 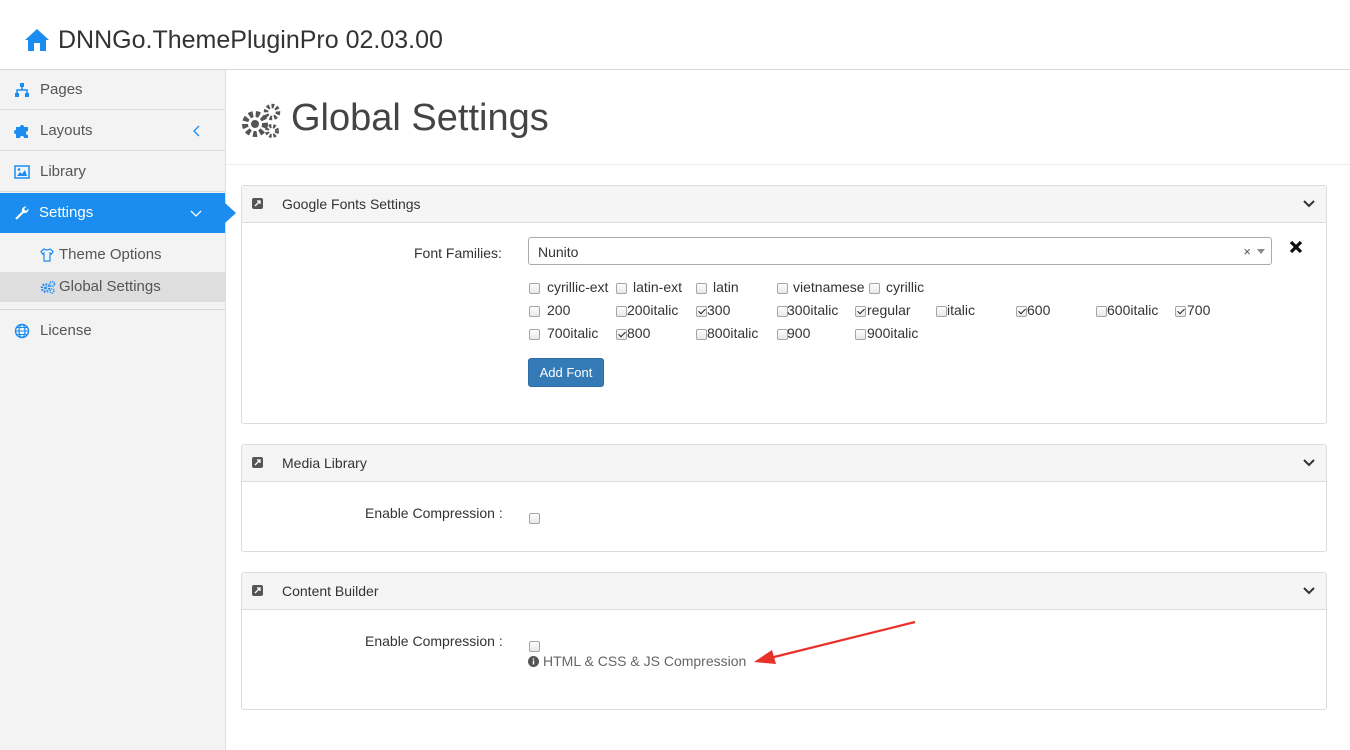 What do you see at coordinates (829, 287) in the screenshot?
I see `font-option-label: vietnamese` at bounding box center [829, 287].